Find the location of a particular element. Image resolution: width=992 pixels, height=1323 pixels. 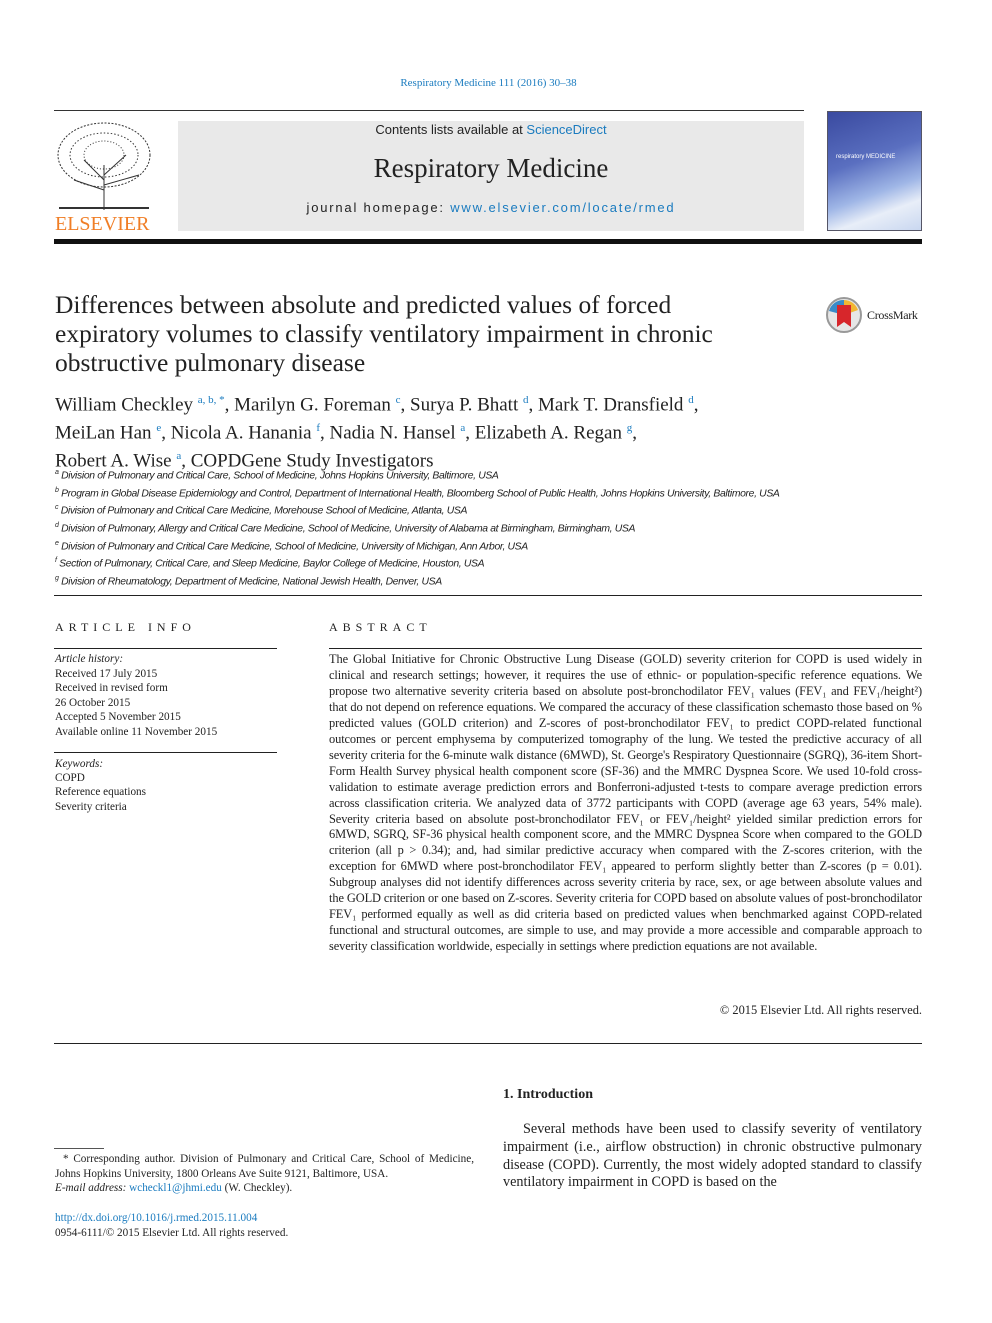

author-name: MeiLan Han is located at coordinates (103, 432).